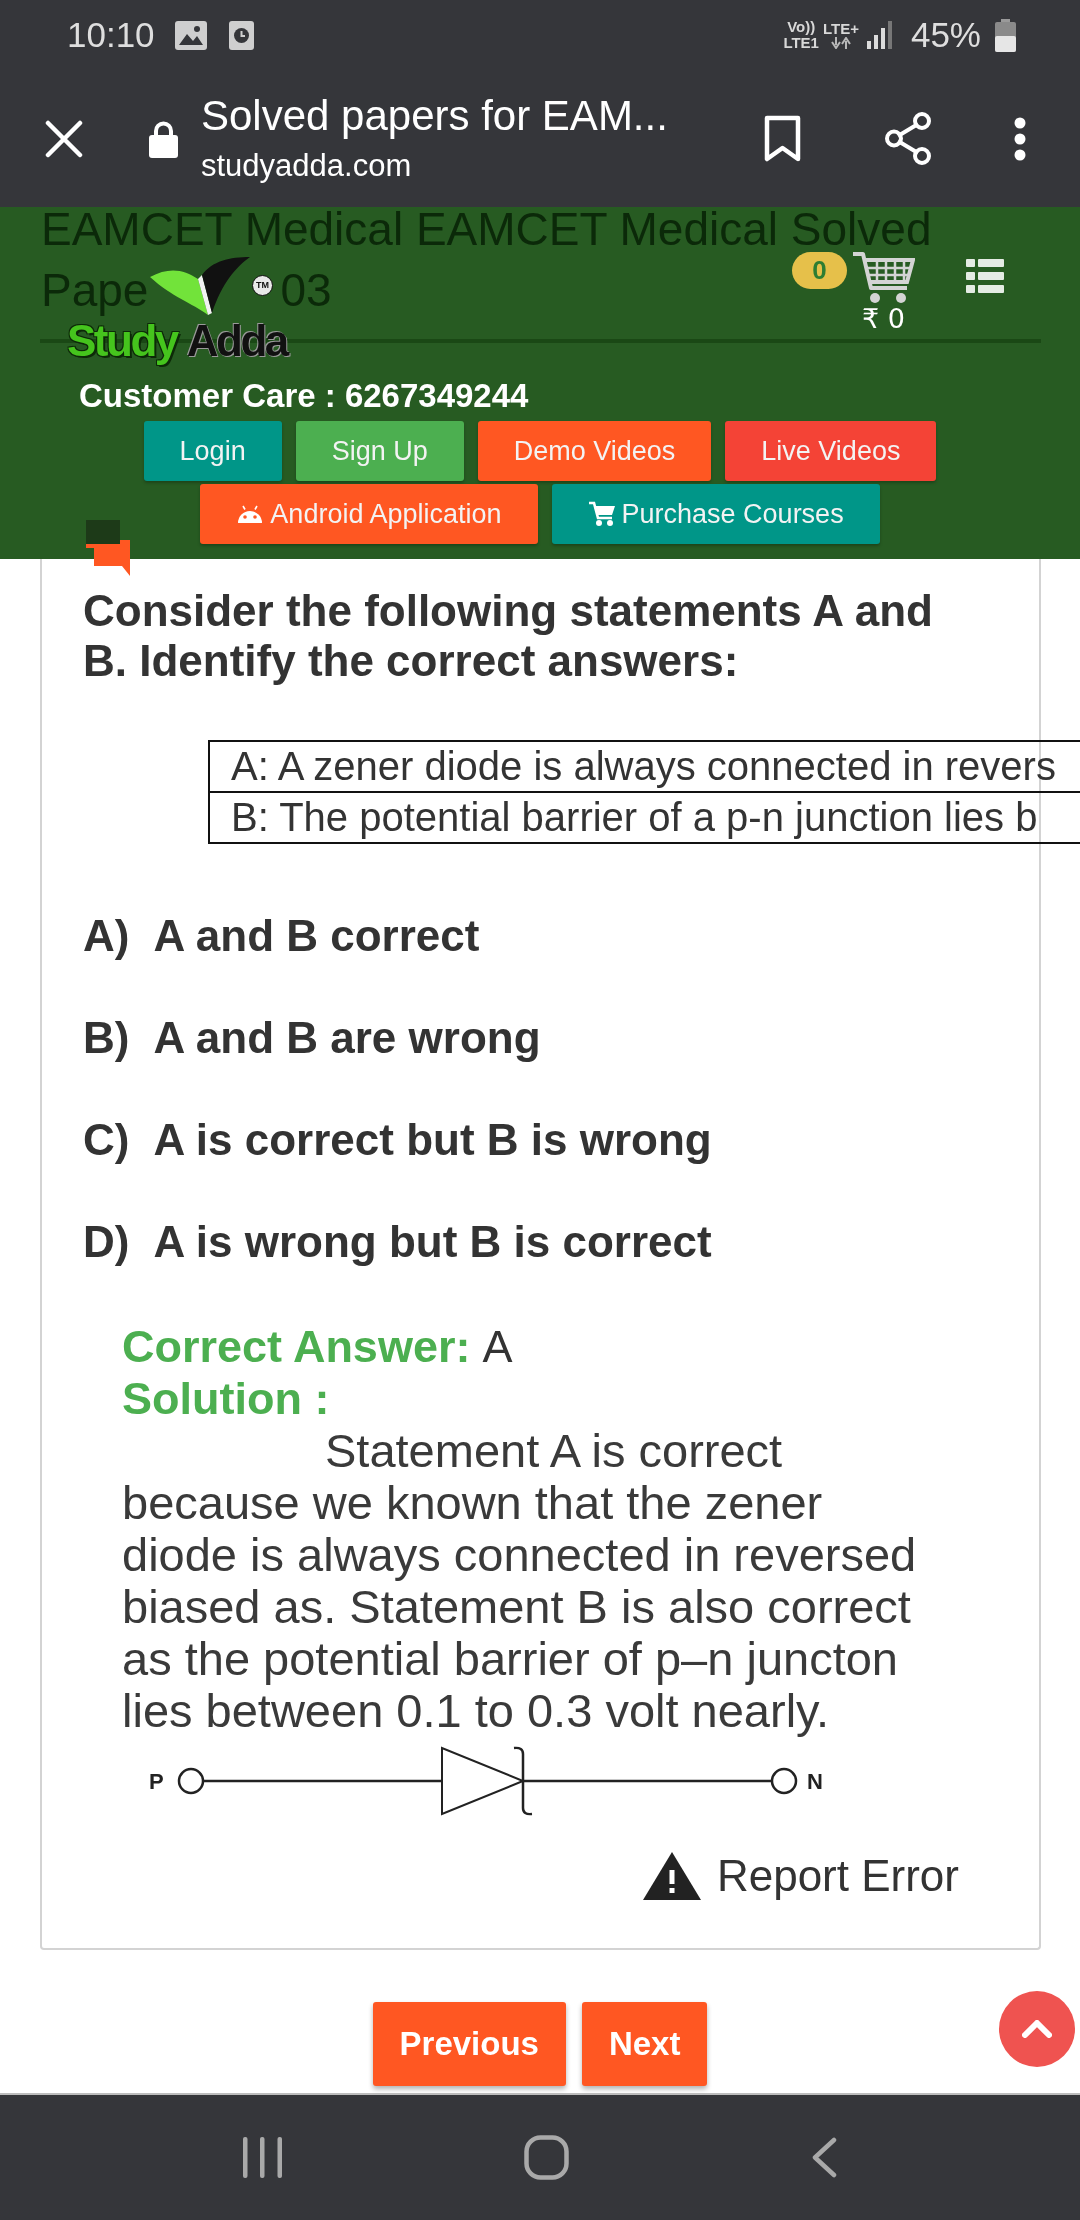 The image size is (1080, 2220). What do you see at coordinates (106, 936) in the screenshot?
I see `option-letter: A)` at bounding box center [106, 936].